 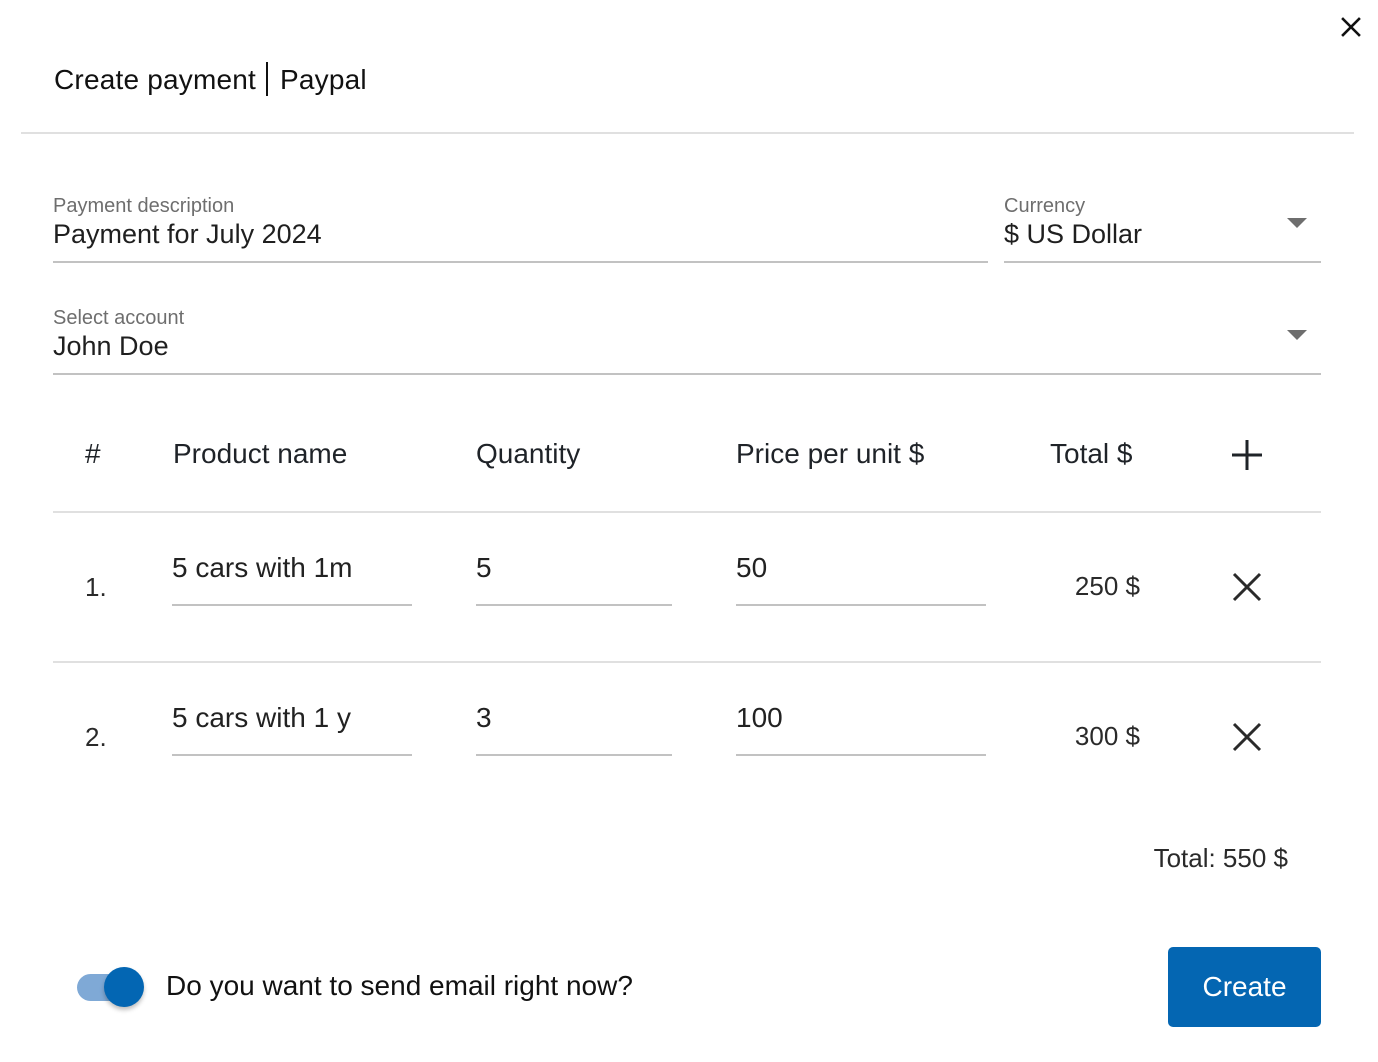 What do you see at coordinates (1045, 206) in the screenshot?
I see `currency-label: Currency` at bounding box center [1045, 206].